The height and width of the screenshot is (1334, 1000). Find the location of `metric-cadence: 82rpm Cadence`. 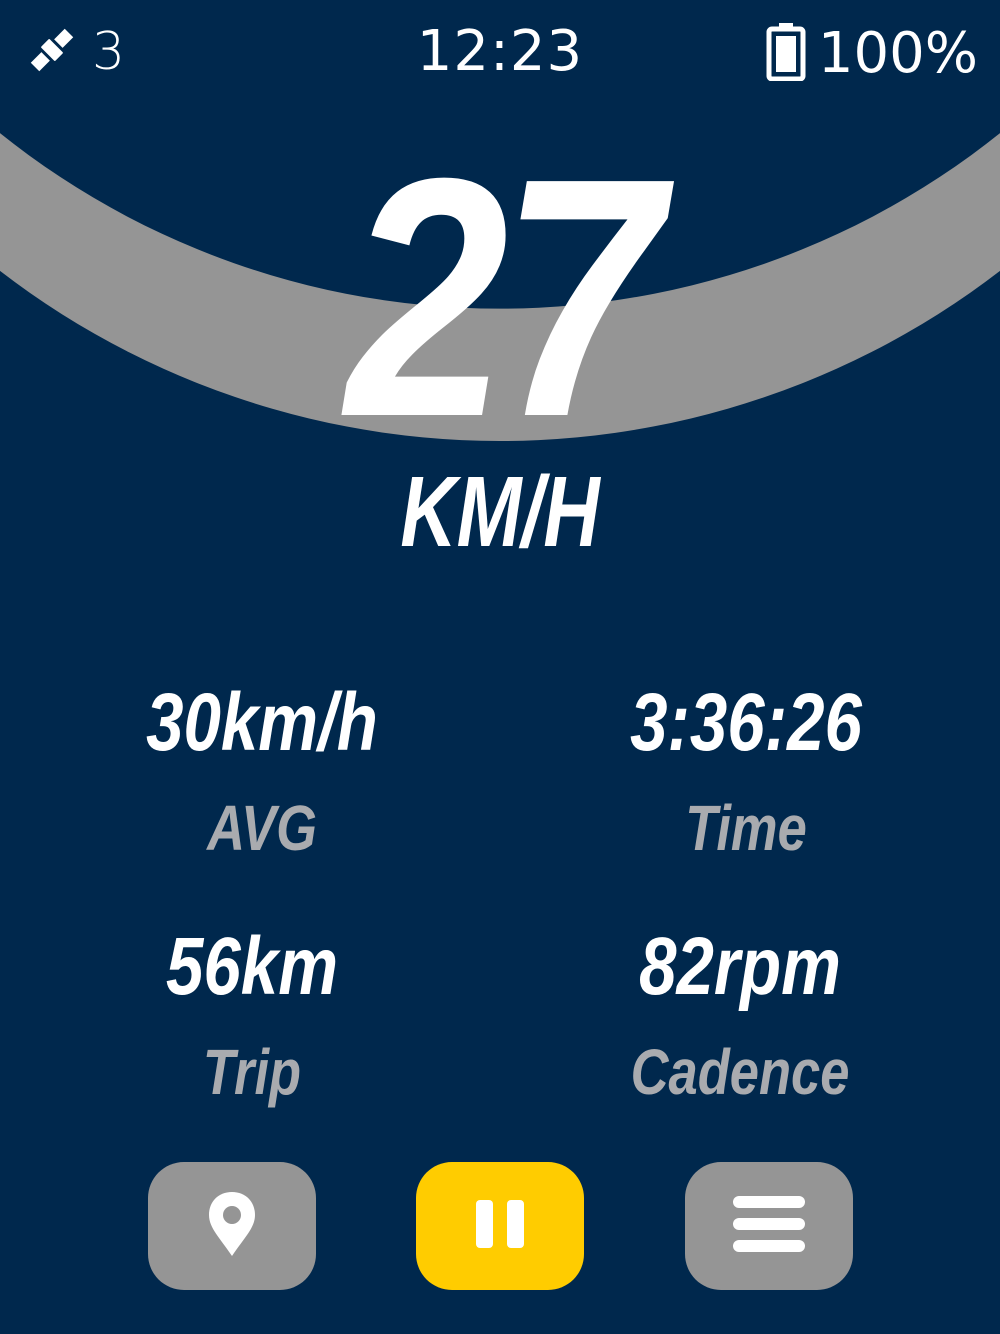

metric-cadence: 82rpm Cadence is located at coordinates (740, 1014).